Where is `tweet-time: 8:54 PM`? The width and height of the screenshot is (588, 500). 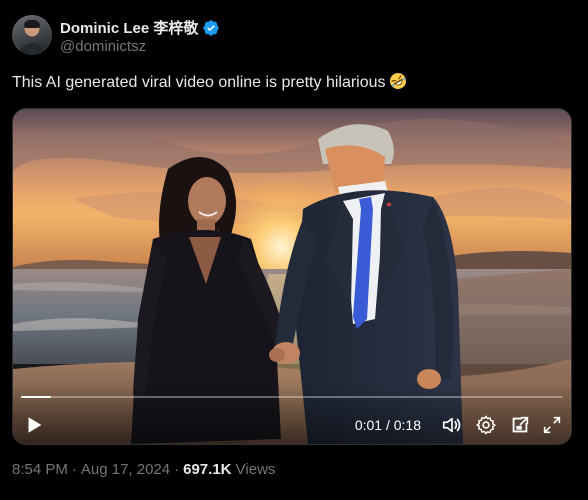
tweet-time: 8:54 PM is located at coordinates (40, 469).